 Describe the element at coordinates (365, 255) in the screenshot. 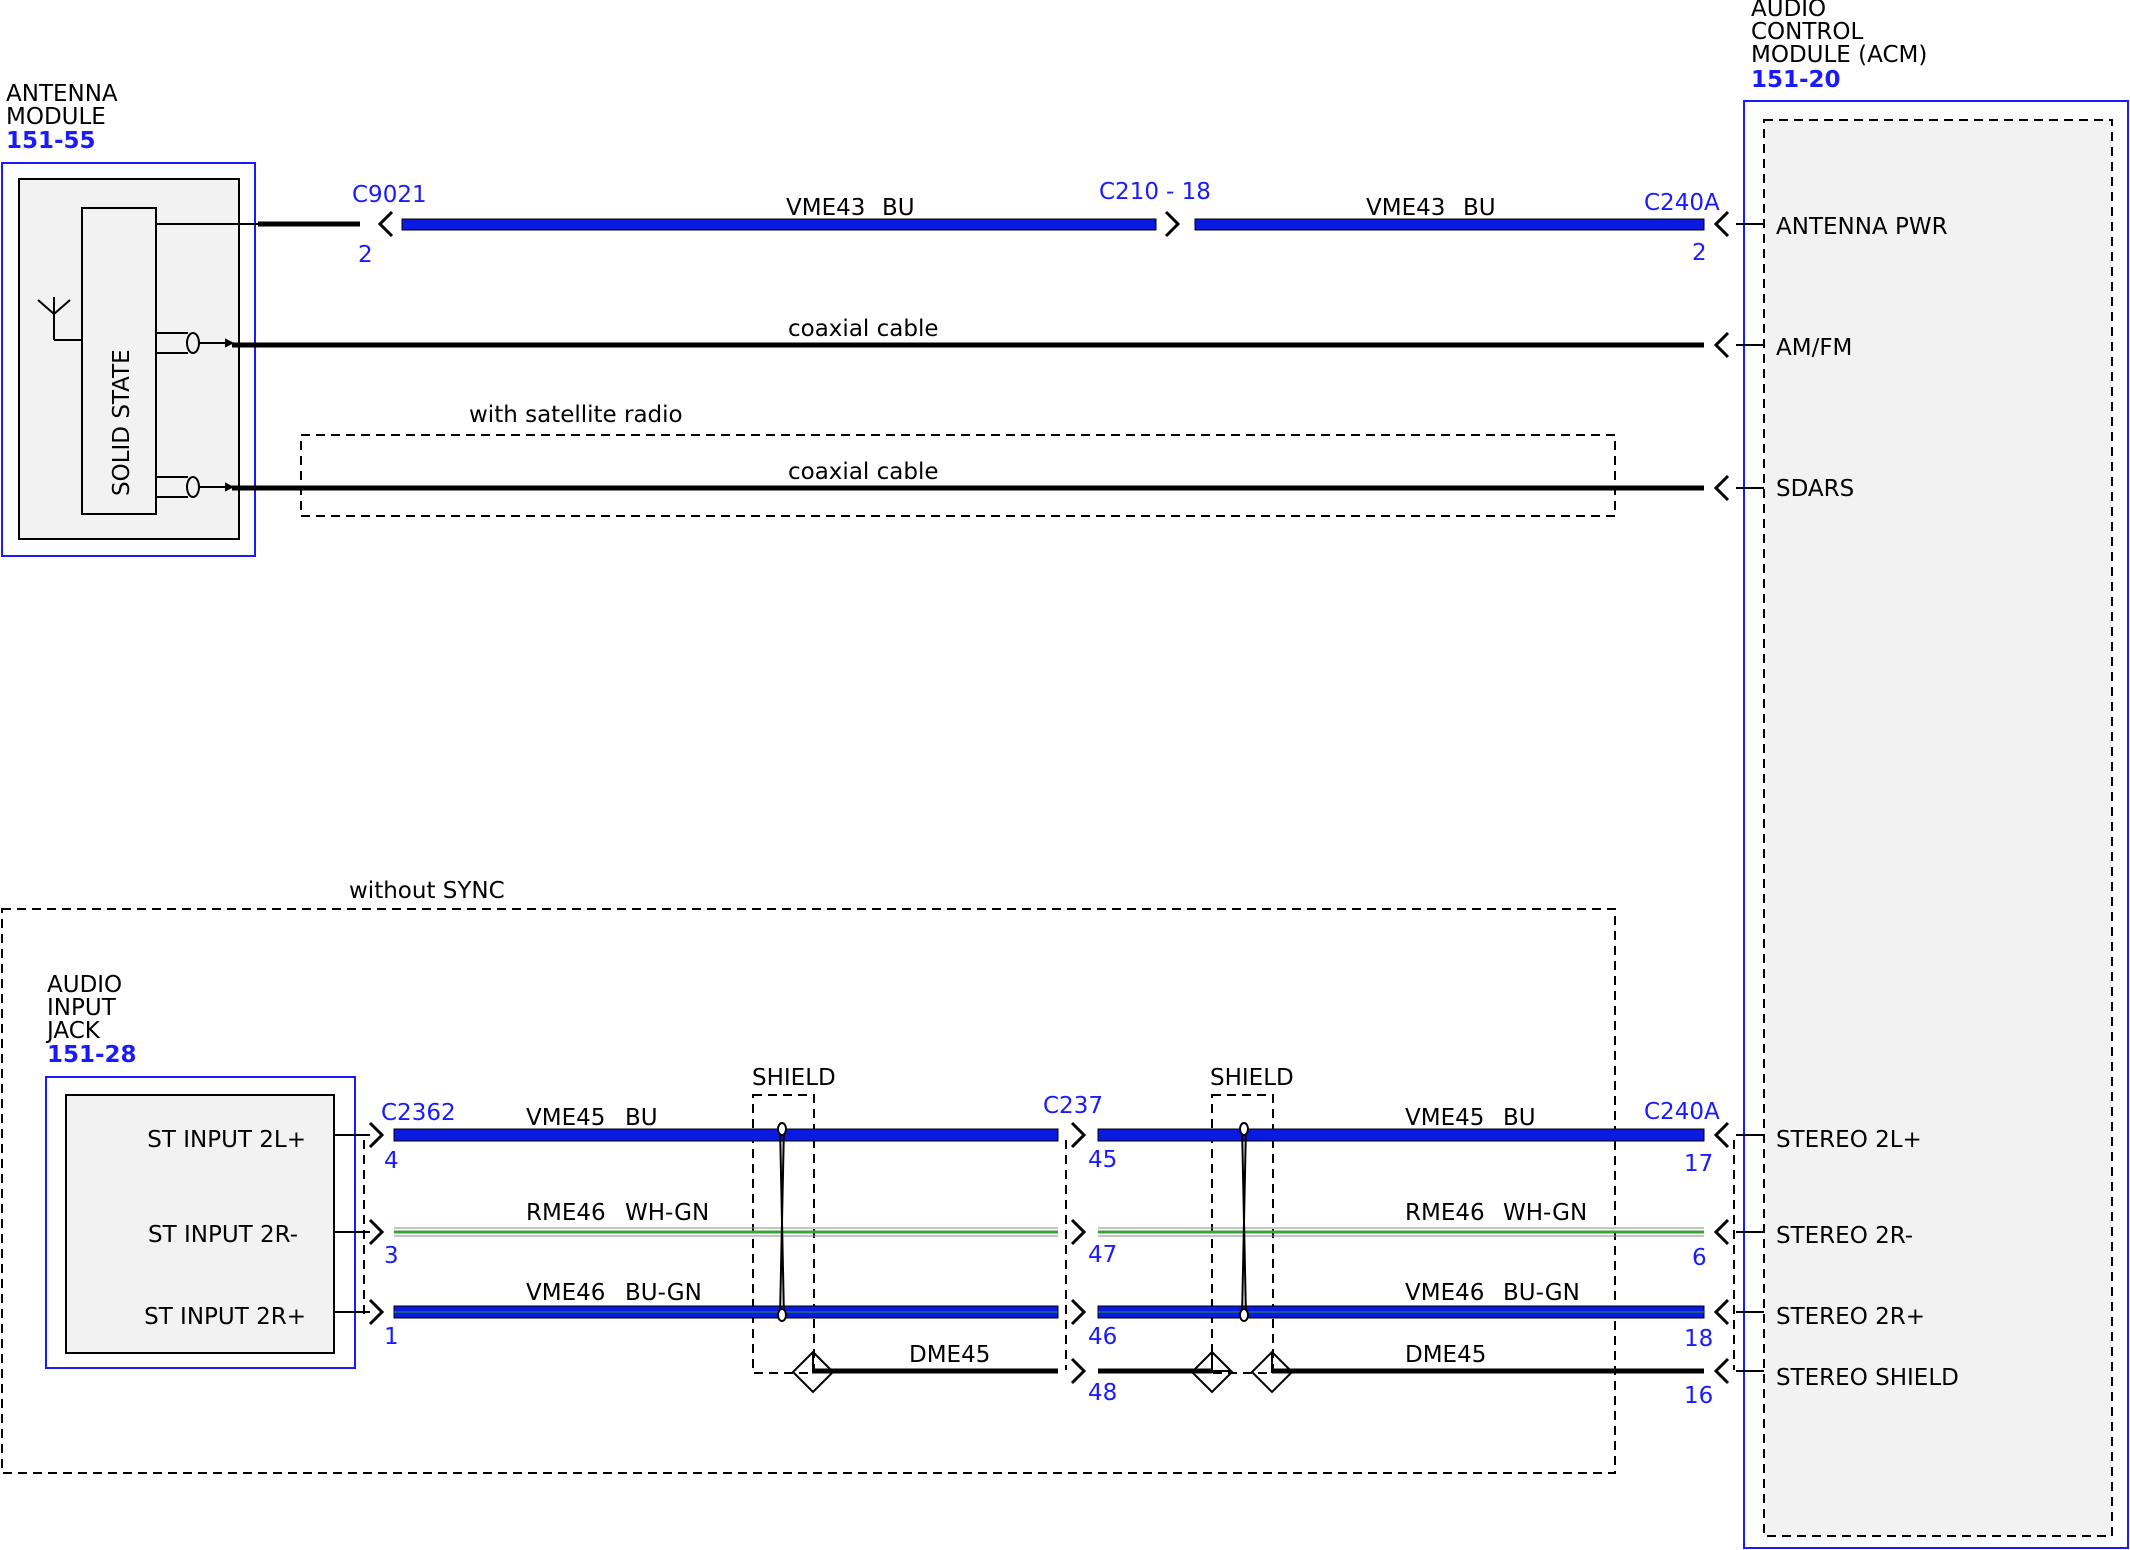

I see `connector-c9021-pin: 2` at that location.